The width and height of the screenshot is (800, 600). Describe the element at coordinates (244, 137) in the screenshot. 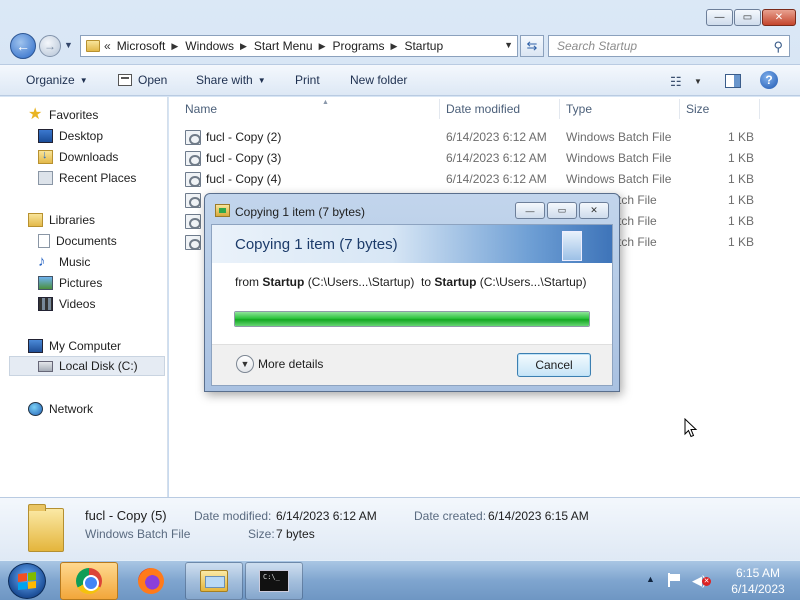

I see `file-name: fucl - Copy (2)` at that location.